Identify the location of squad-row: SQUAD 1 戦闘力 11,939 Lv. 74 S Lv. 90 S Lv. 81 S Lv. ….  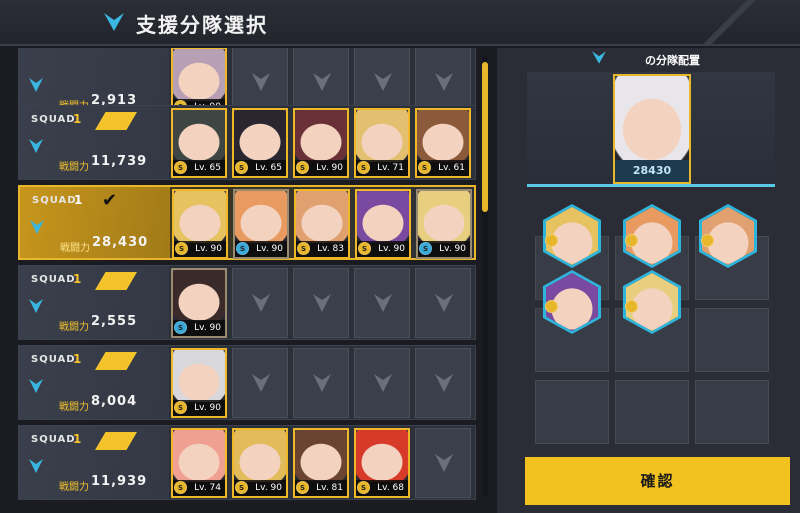
(247, 462).